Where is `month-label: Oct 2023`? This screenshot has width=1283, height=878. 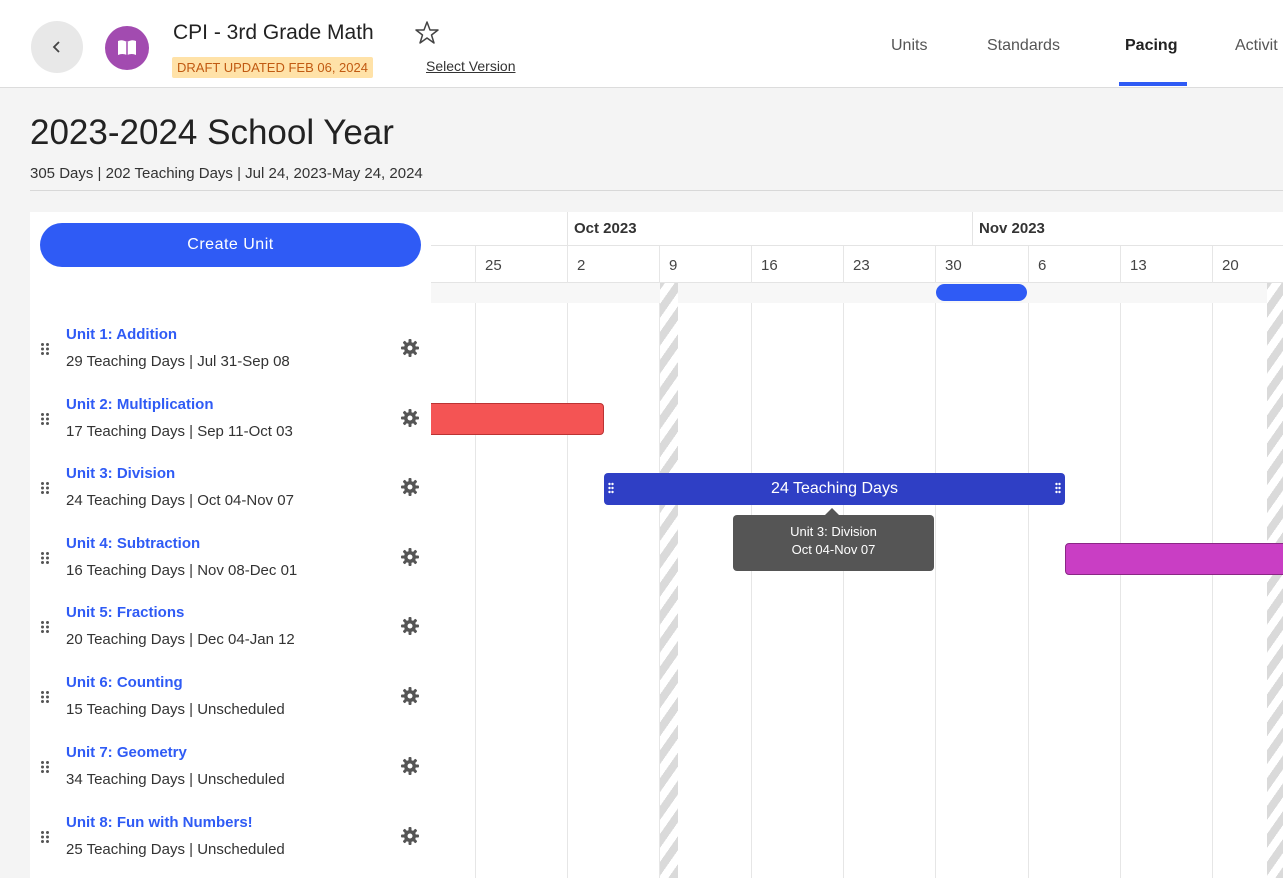
month-label: Oct 2023 is located at coordinates (605, 228).